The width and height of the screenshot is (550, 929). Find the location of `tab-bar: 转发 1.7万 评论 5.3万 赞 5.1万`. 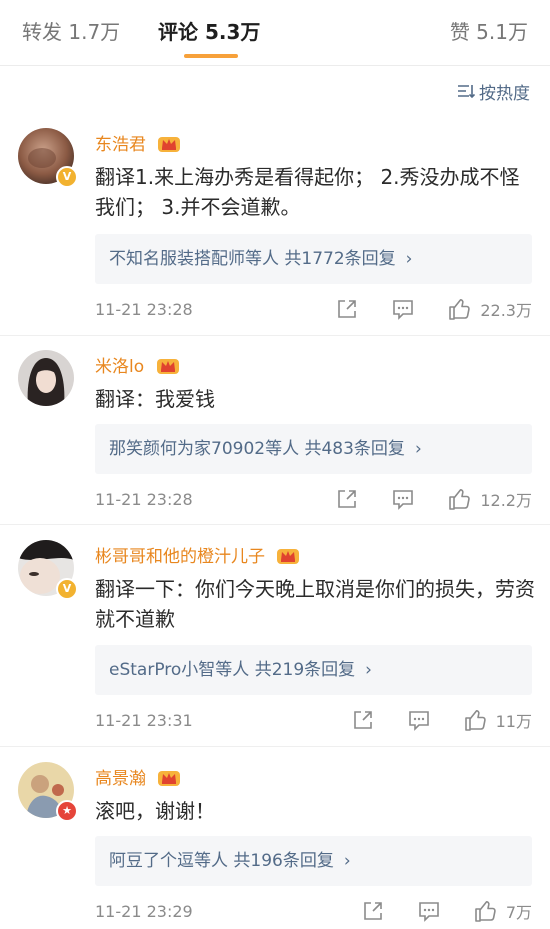

tab-bar: 转发 1.7万 评论 5.3万 赞 5.1万 is located at coordinates (275, 30).